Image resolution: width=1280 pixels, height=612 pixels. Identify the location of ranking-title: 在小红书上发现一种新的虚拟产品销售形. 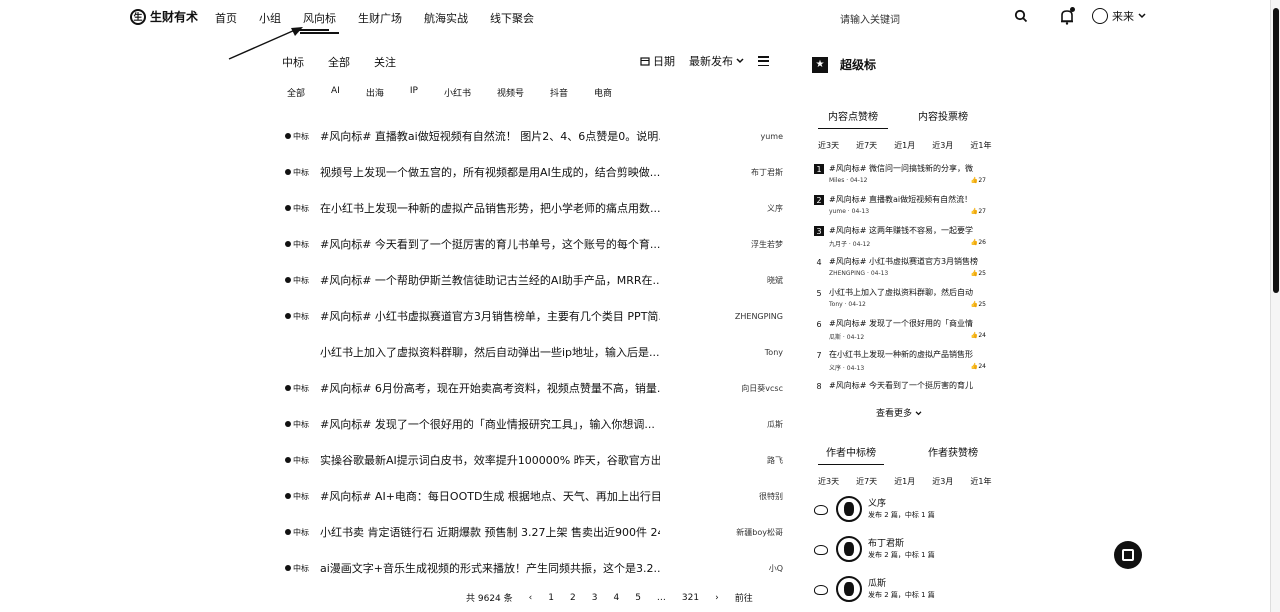
(906, 354).